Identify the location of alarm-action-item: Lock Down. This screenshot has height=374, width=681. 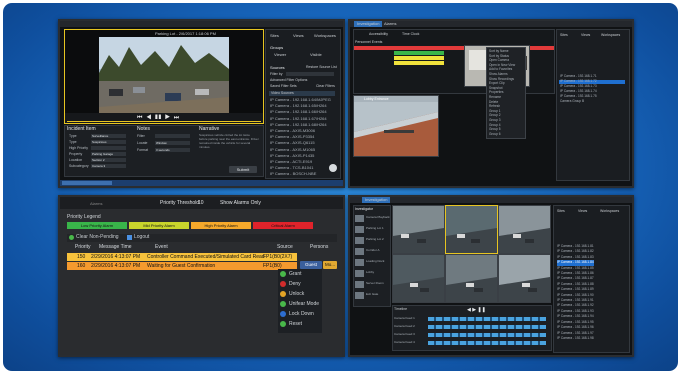
(300, 314).